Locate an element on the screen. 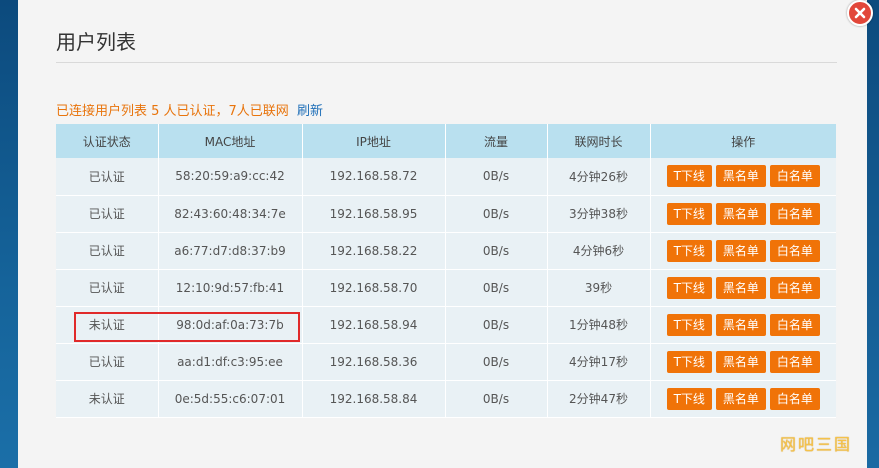 This screenshot has height=468, width=879. header-status: 认证状态 is located at coordinates (107, 141).